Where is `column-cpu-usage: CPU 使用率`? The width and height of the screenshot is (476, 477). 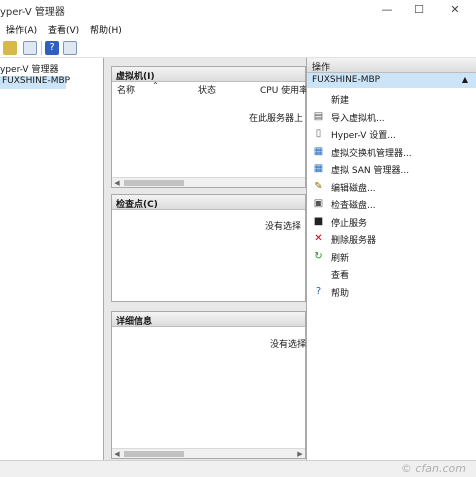
column-cpu-usage: CPU 使用率 is located at coordinates (283, 89).